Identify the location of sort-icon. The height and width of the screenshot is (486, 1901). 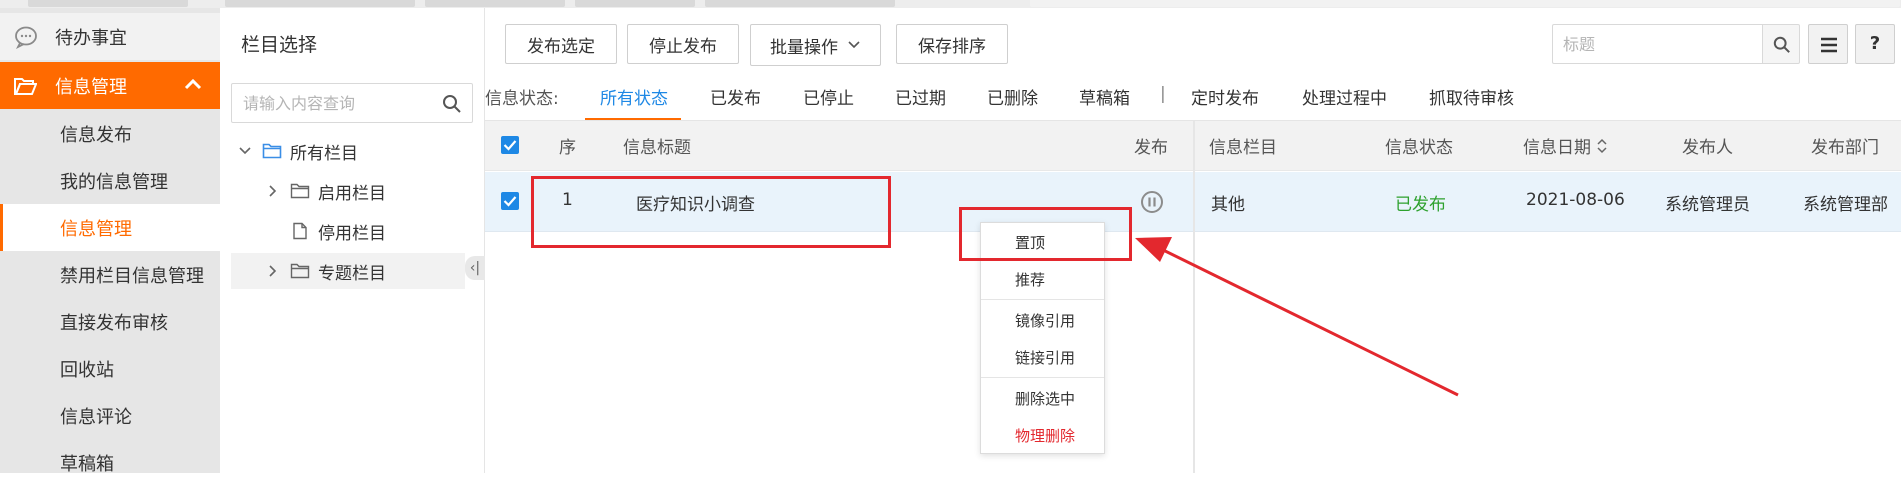
(1602, 146).